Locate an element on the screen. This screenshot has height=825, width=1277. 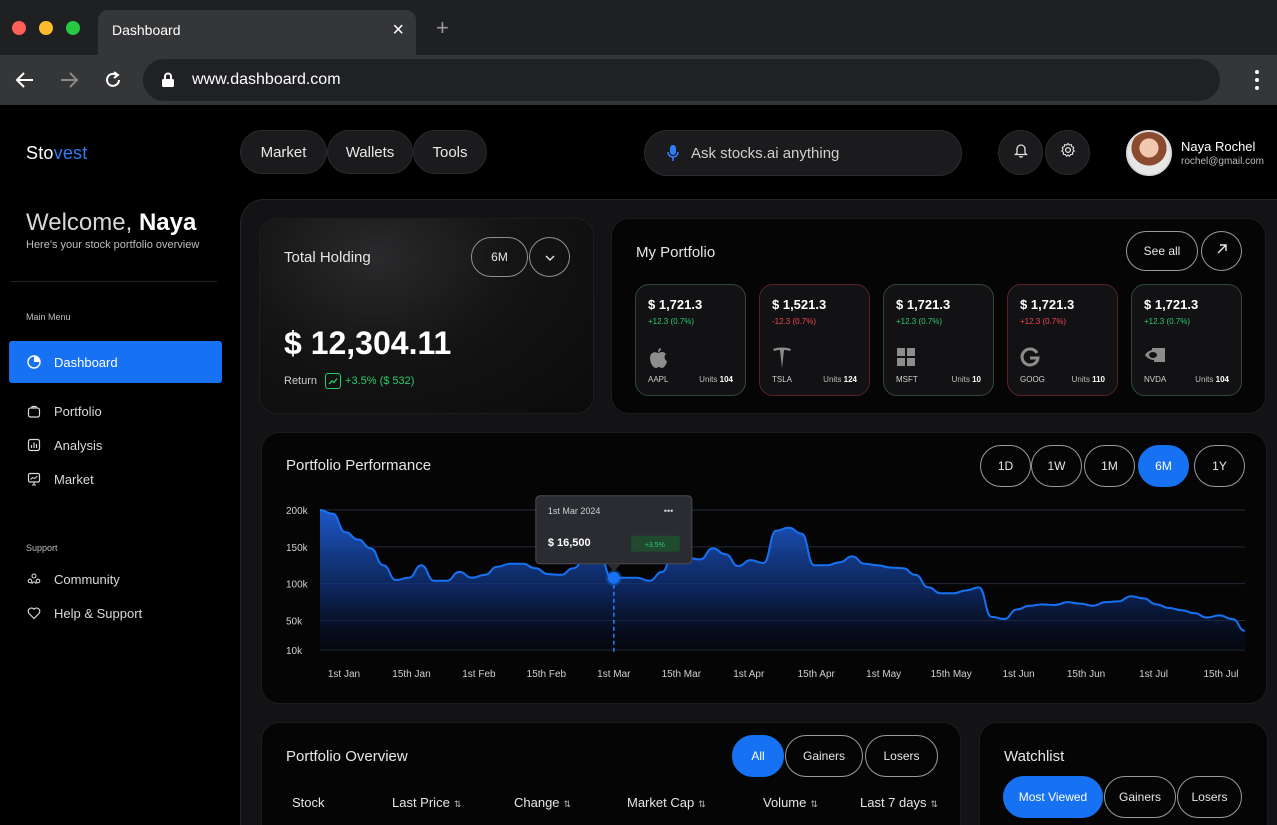
browser-tab: Dashboard × is located at coordinates (257, 32).